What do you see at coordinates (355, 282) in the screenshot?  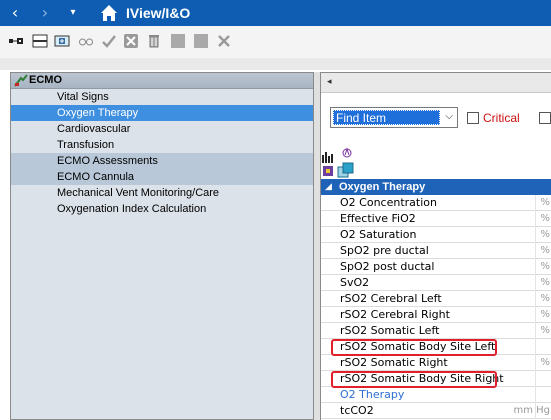 I see `row-label: SvO2` at bounding box center [355, 282].